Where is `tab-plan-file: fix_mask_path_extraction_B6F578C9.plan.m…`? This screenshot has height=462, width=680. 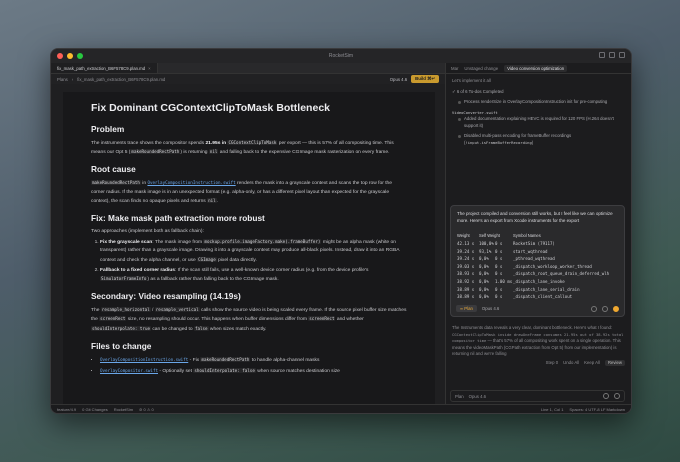 tab-plan-file: fix_mask_path_extraction_B6F578C9.plan.m… is located at coordinates (104, 68).